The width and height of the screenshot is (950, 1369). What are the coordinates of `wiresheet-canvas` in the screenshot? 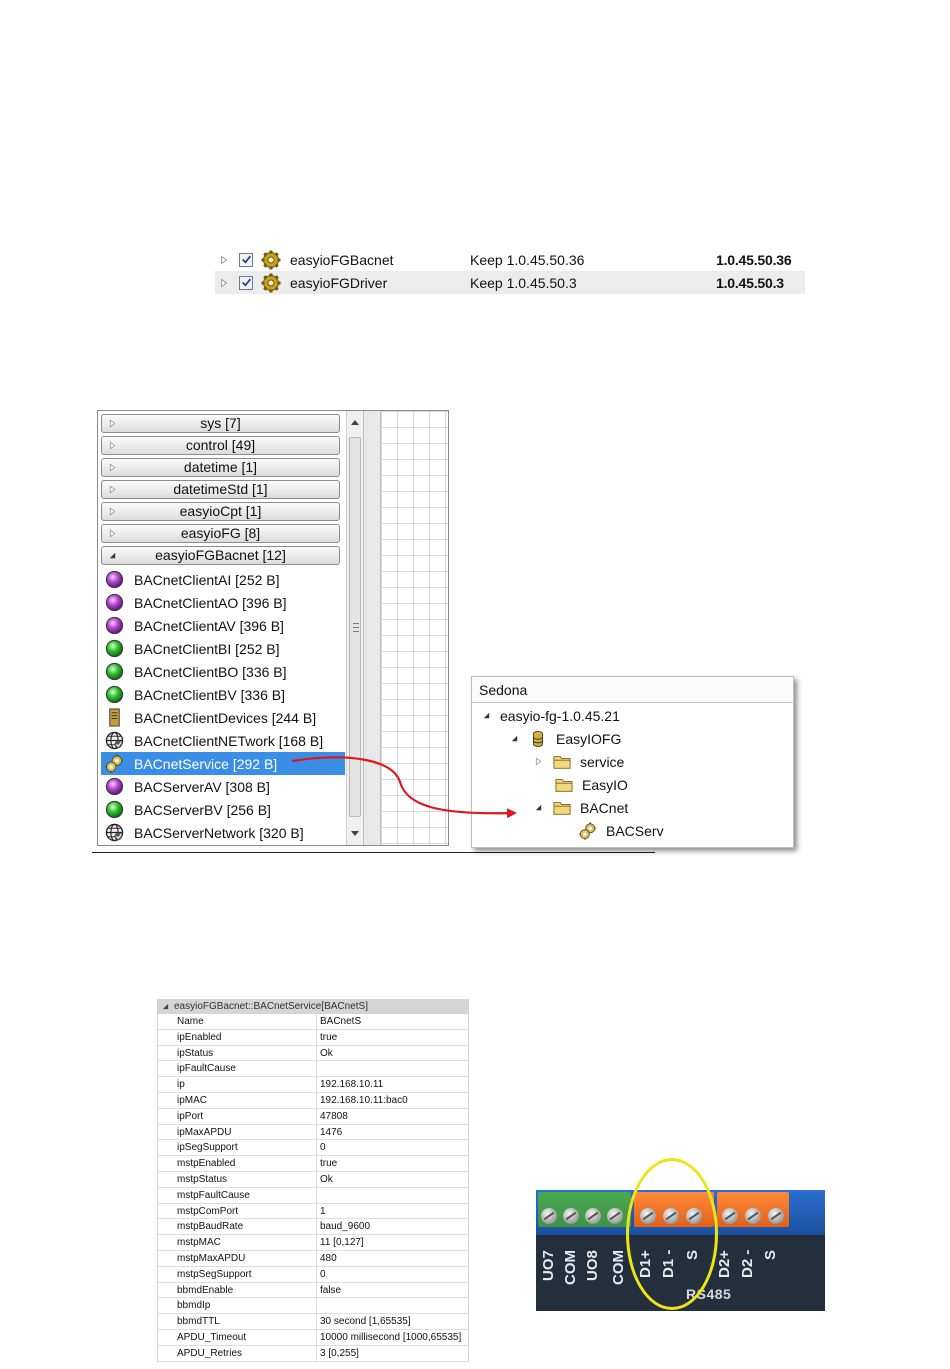 It's located at (414, 628).